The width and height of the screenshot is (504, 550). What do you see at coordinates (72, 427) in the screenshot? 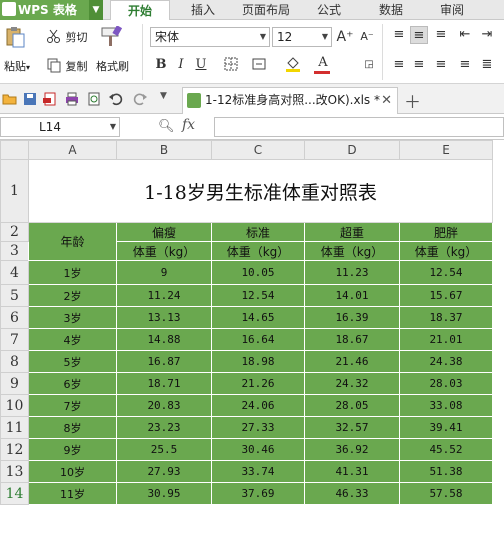
I see `age-cell: 8岁` at bounding box center [72, 427].